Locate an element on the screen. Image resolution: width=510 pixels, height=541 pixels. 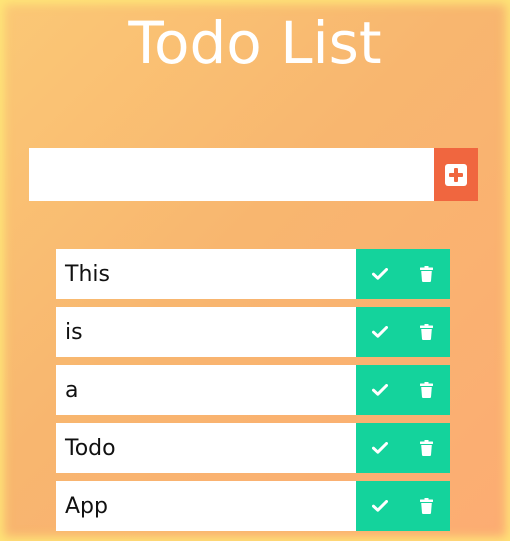
todo-item: is is located at coordinates (253, 332).